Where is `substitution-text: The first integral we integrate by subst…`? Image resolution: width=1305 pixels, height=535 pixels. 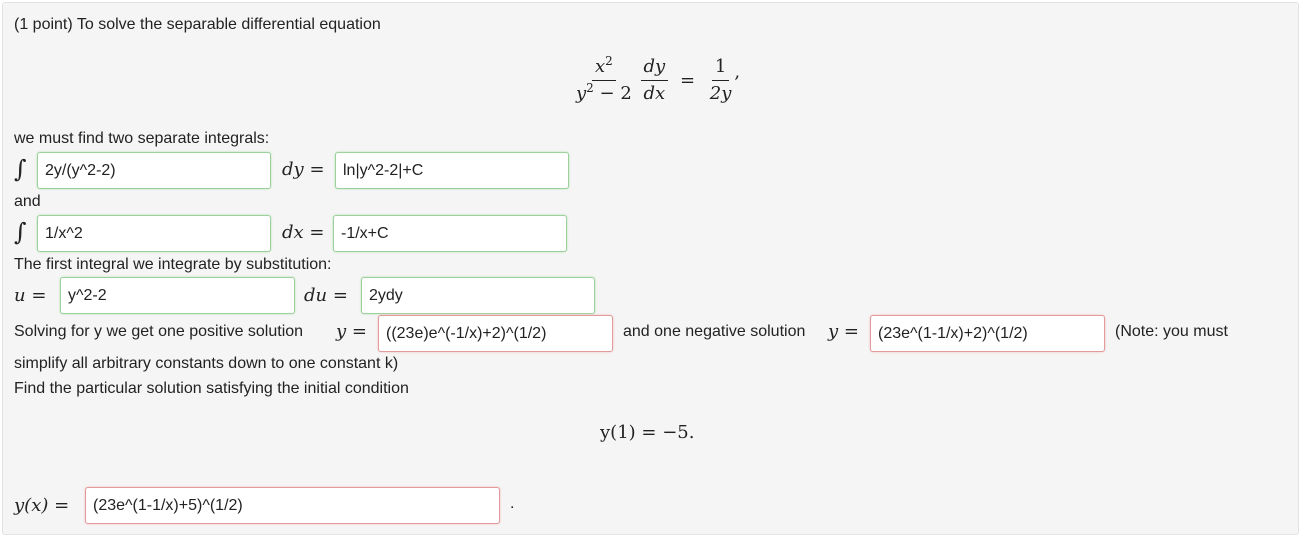
substitution-text: The first integral we integrate by subst… is located at coordinates (173, 264).